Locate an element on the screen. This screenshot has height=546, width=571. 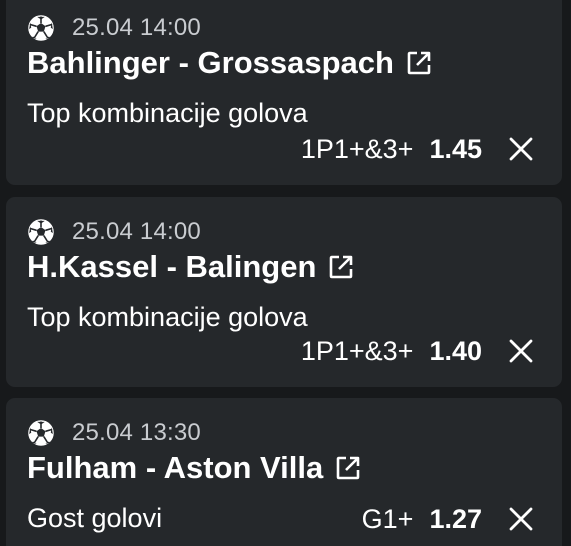
odd-value: 1.45 is located at coordinates (455, 148).